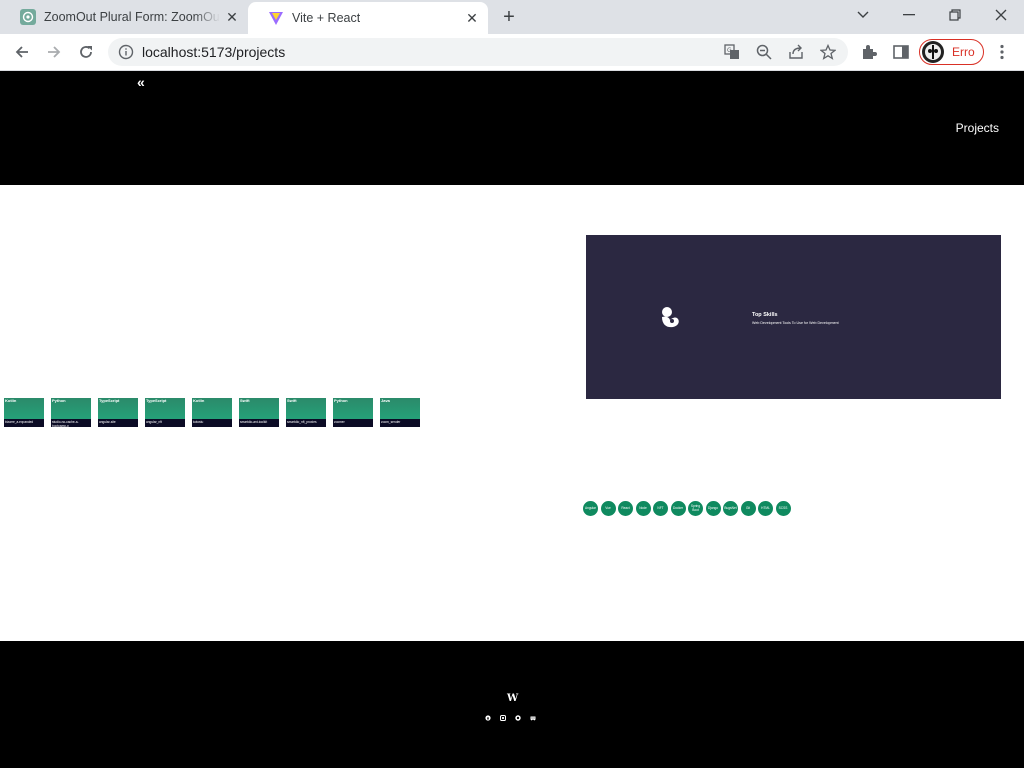 Image resolution: width=1024 pixels, height=768 pixels. What do you see at coordinates (400, 412) in the screenshot?
I see `project-card: Java zoom_sender` at bounding box center [400, 412].